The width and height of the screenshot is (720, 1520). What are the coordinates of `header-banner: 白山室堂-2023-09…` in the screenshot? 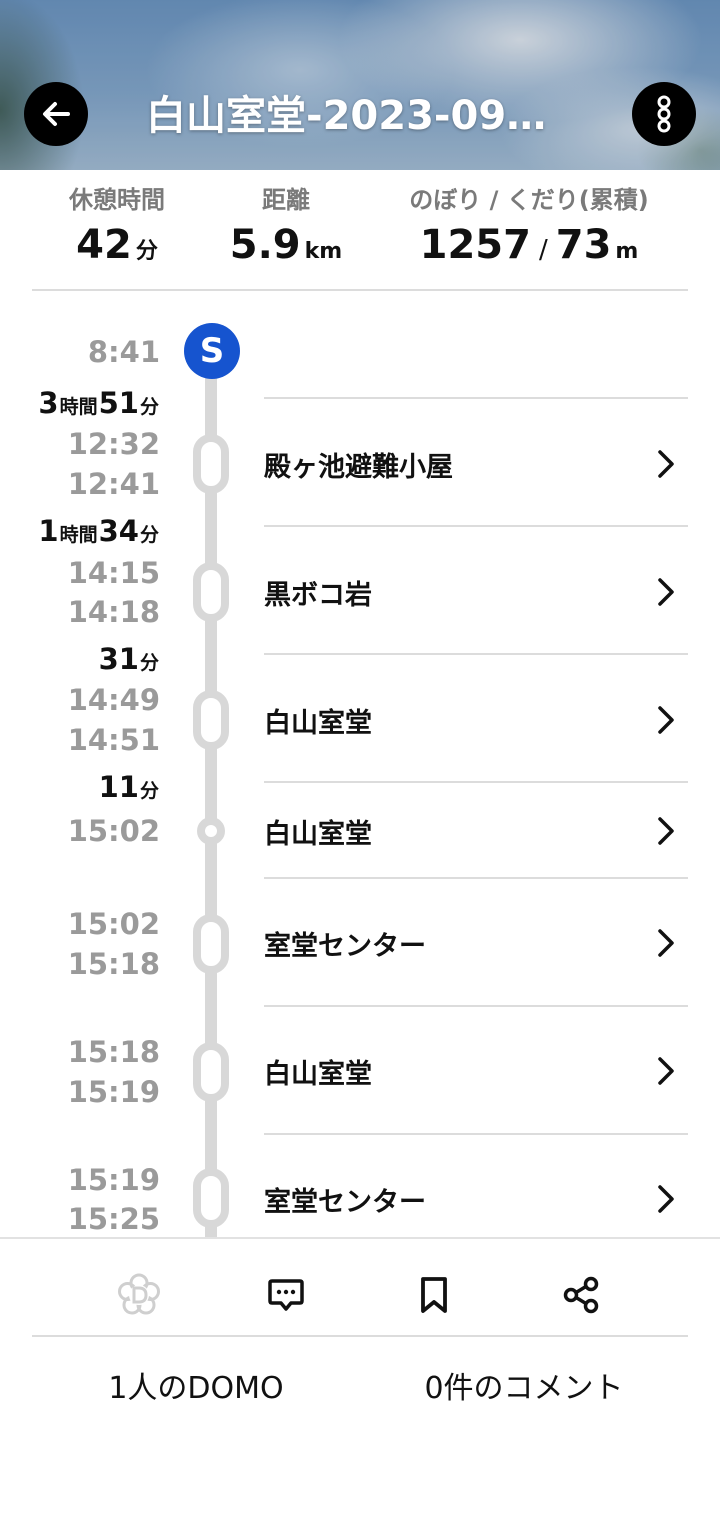 It's located at (360, 85).